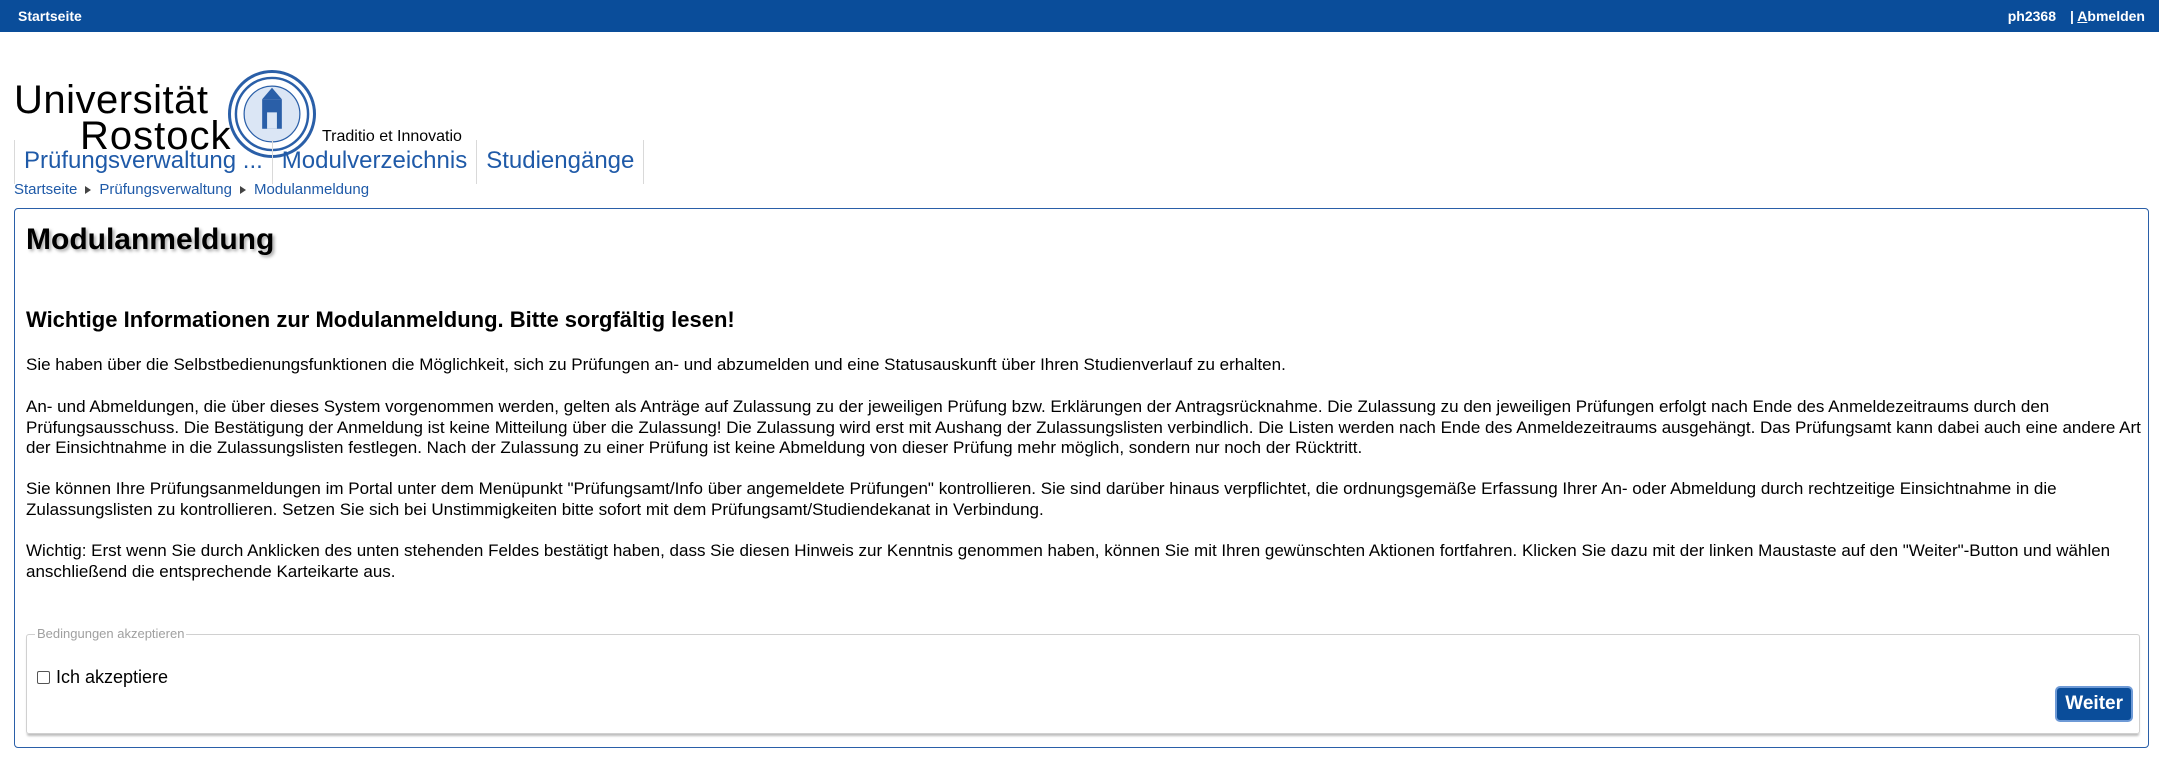  What do you see at coordinates (150, 239) in the screenshot?
I see `page-title: Modulanmeldung` at bounding box center [150, 239].